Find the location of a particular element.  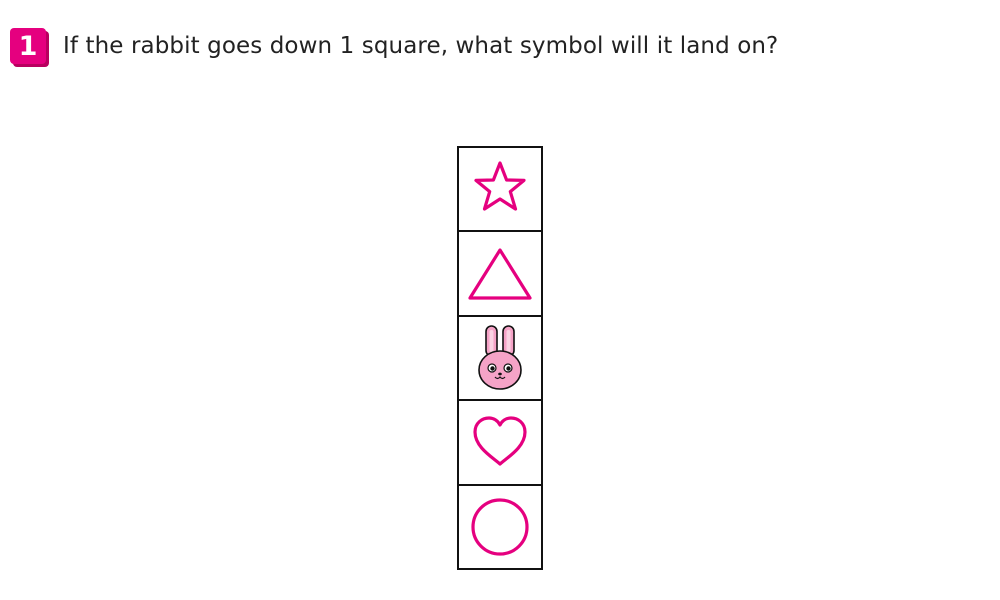

symbol-grid is located at coordinates (500, 358).